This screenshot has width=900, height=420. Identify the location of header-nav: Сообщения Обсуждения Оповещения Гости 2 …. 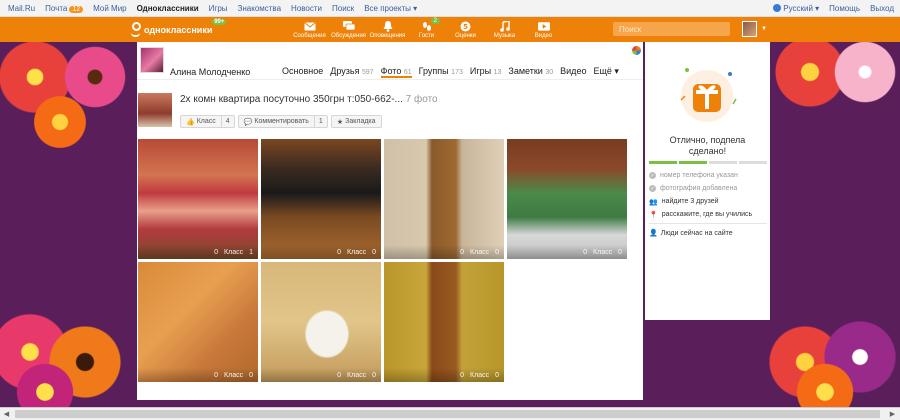
(426, 29).